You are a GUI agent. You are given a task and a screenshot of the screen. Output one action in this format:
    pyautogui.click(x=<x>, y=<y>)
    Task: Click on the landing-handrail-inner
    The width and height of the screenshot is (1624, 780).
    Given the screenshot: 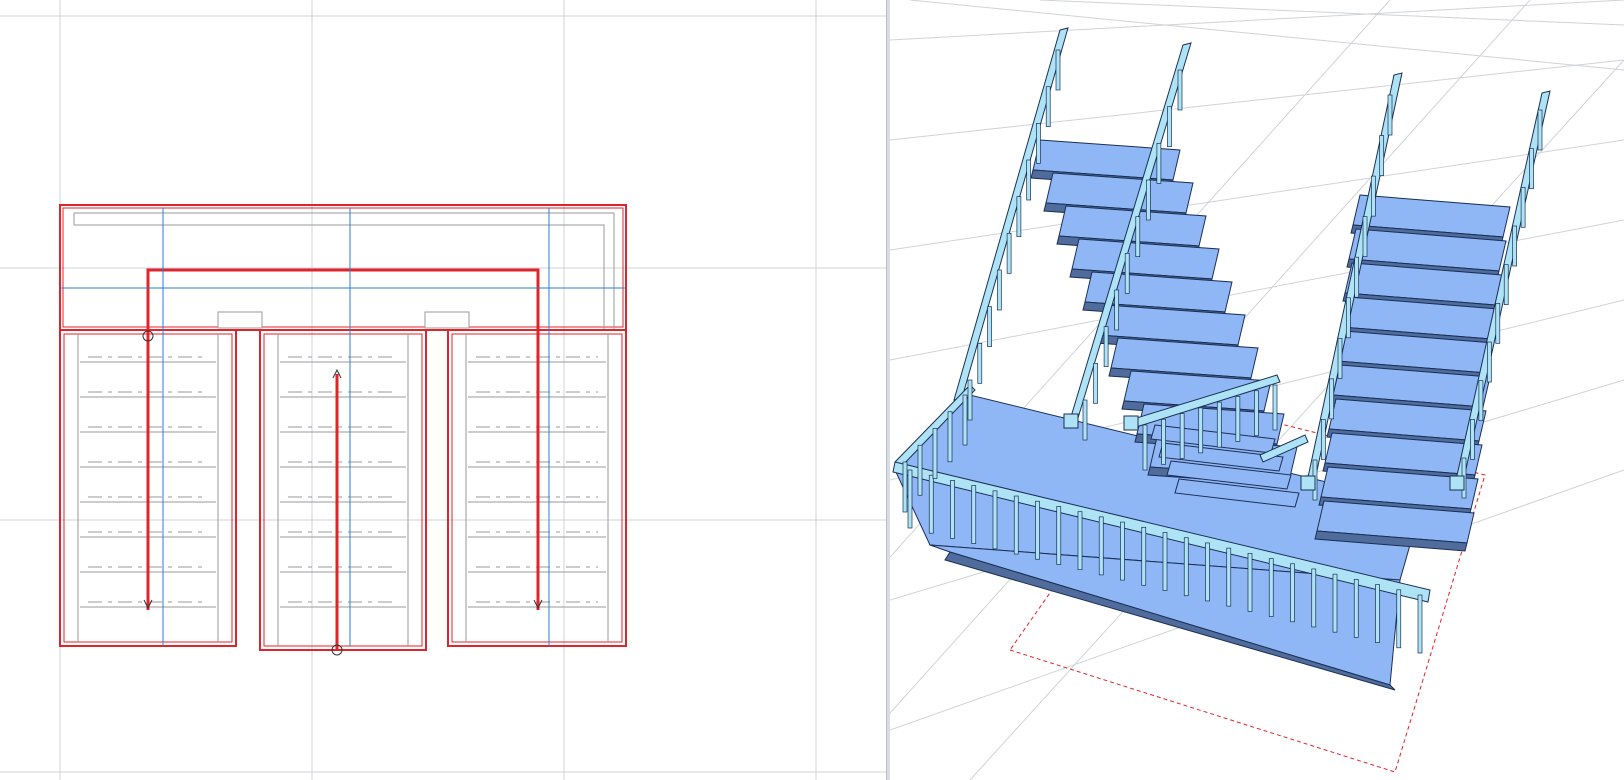 What is the action you would take?
    pyautogui.click(x=339, y=277)
    